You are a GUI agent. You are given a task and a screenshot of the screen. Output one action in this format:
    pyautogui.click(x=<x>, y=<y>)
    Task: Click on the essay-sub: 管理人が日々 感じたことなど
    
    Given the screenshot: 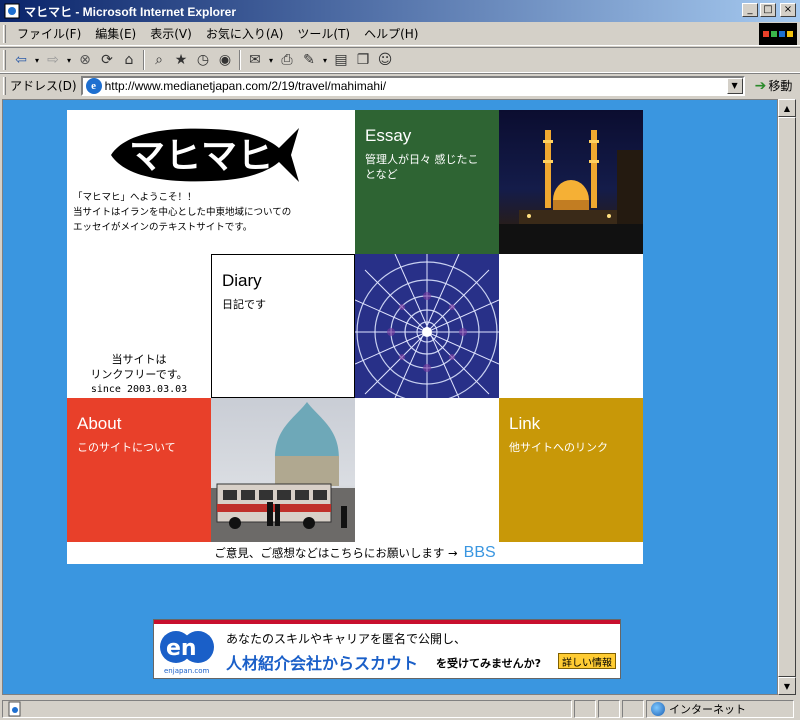 What is the action you would take?
    pyautogui.click(x=427, y=167)
    